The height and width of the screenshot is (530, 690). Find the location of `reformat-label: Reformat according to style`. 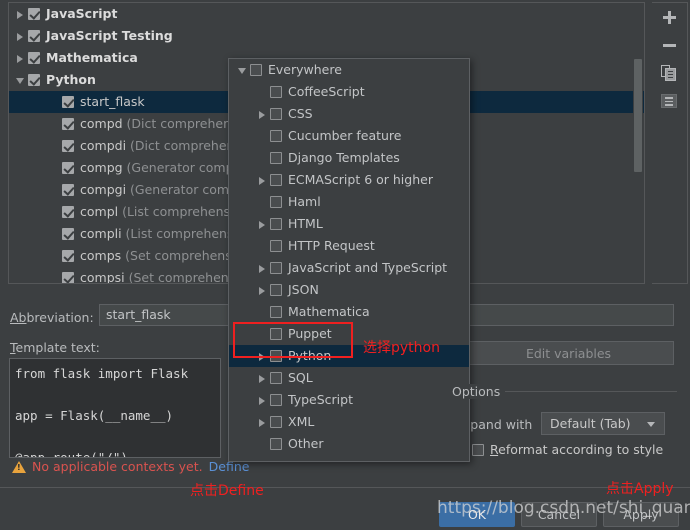

reformat-label: Reformat according to style is located at coordinates (577, 449).